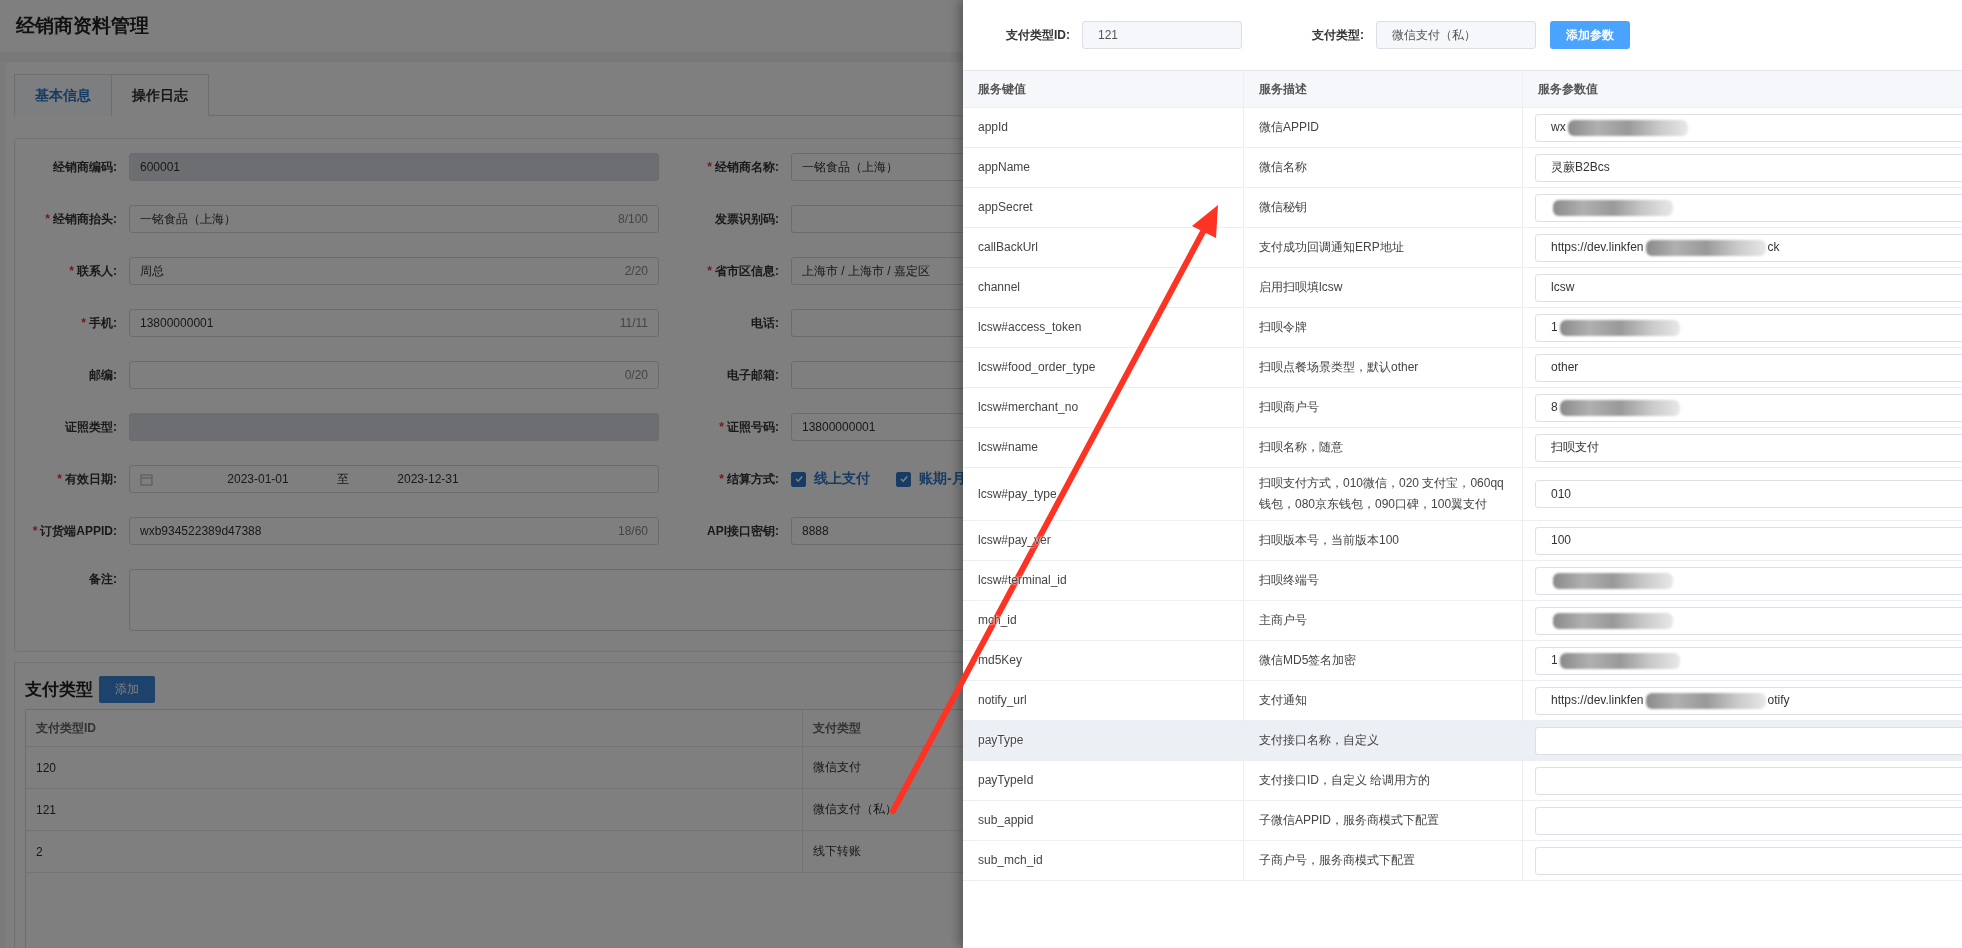  Describe the element at coordinates (1382, 327) in the screenshot. I see `table-cell: 扫呗令牌` at that location.